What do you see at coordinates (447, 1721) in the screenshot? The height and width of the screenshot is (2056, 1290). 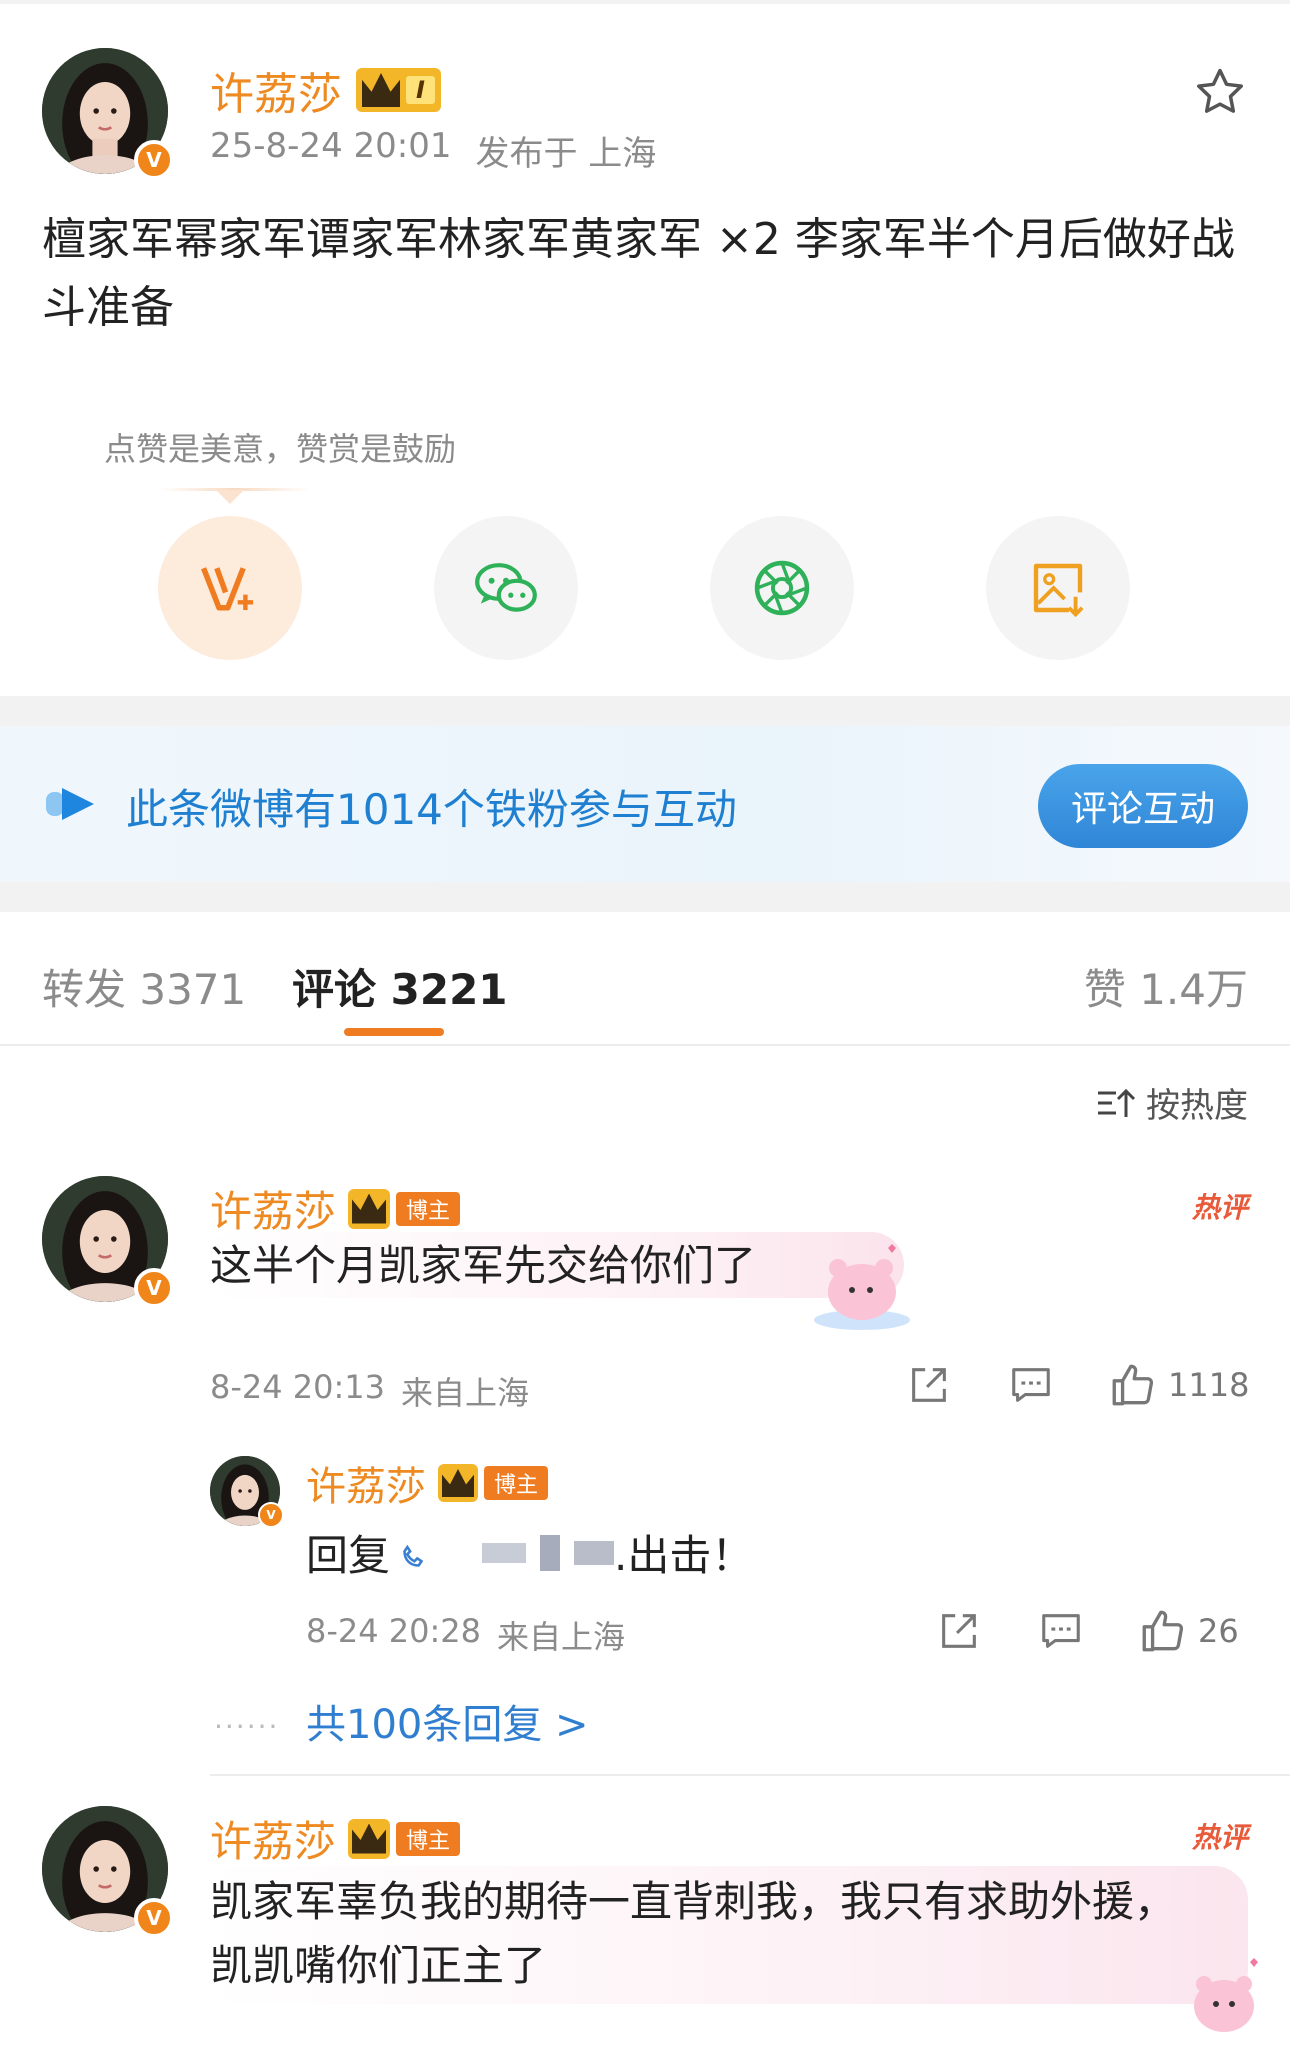 I see `more-replies-link: 共100条回复 >` at bounding box center [447, 1721].